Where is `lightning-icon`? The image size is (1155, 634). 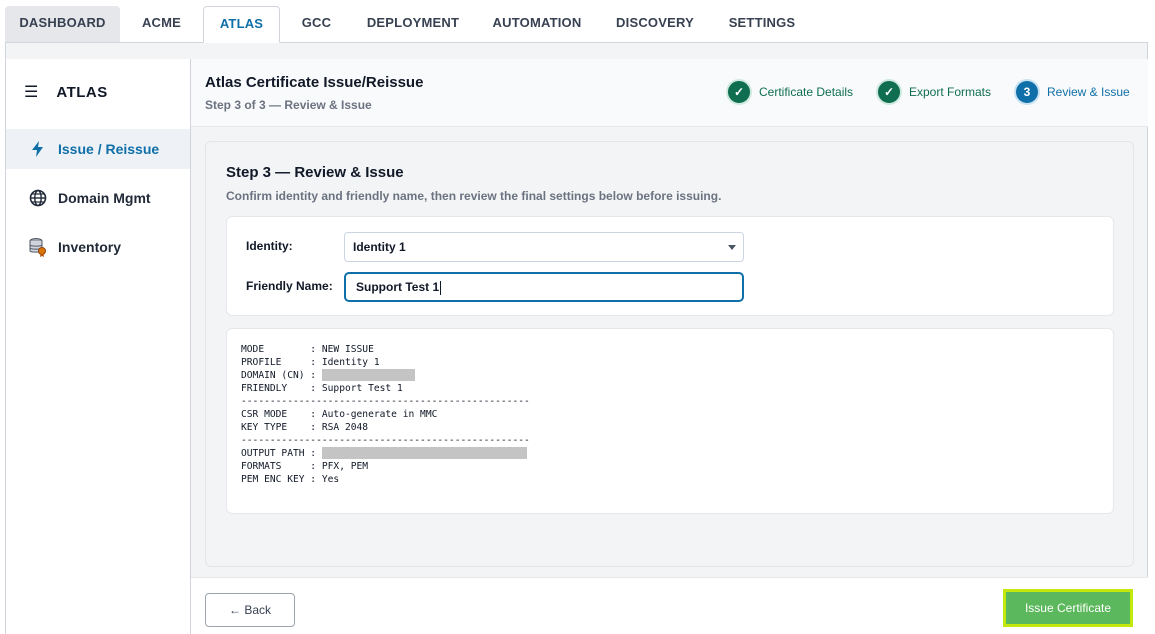
lightning-icon is located at coordinates (38, 149).